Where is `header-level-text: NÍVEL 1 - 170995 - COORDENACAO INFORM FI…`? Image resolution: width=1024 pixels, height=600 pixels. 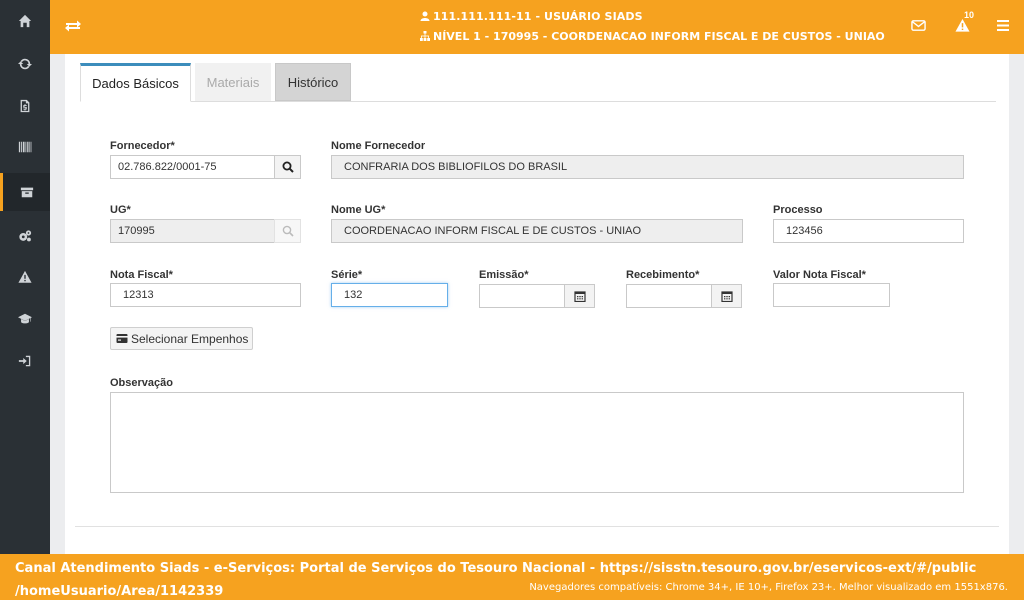
header-level-text: NÍVEL 1 - 170995 - COORDENACAO INFORM FI… is located at coordinates (659, 36).